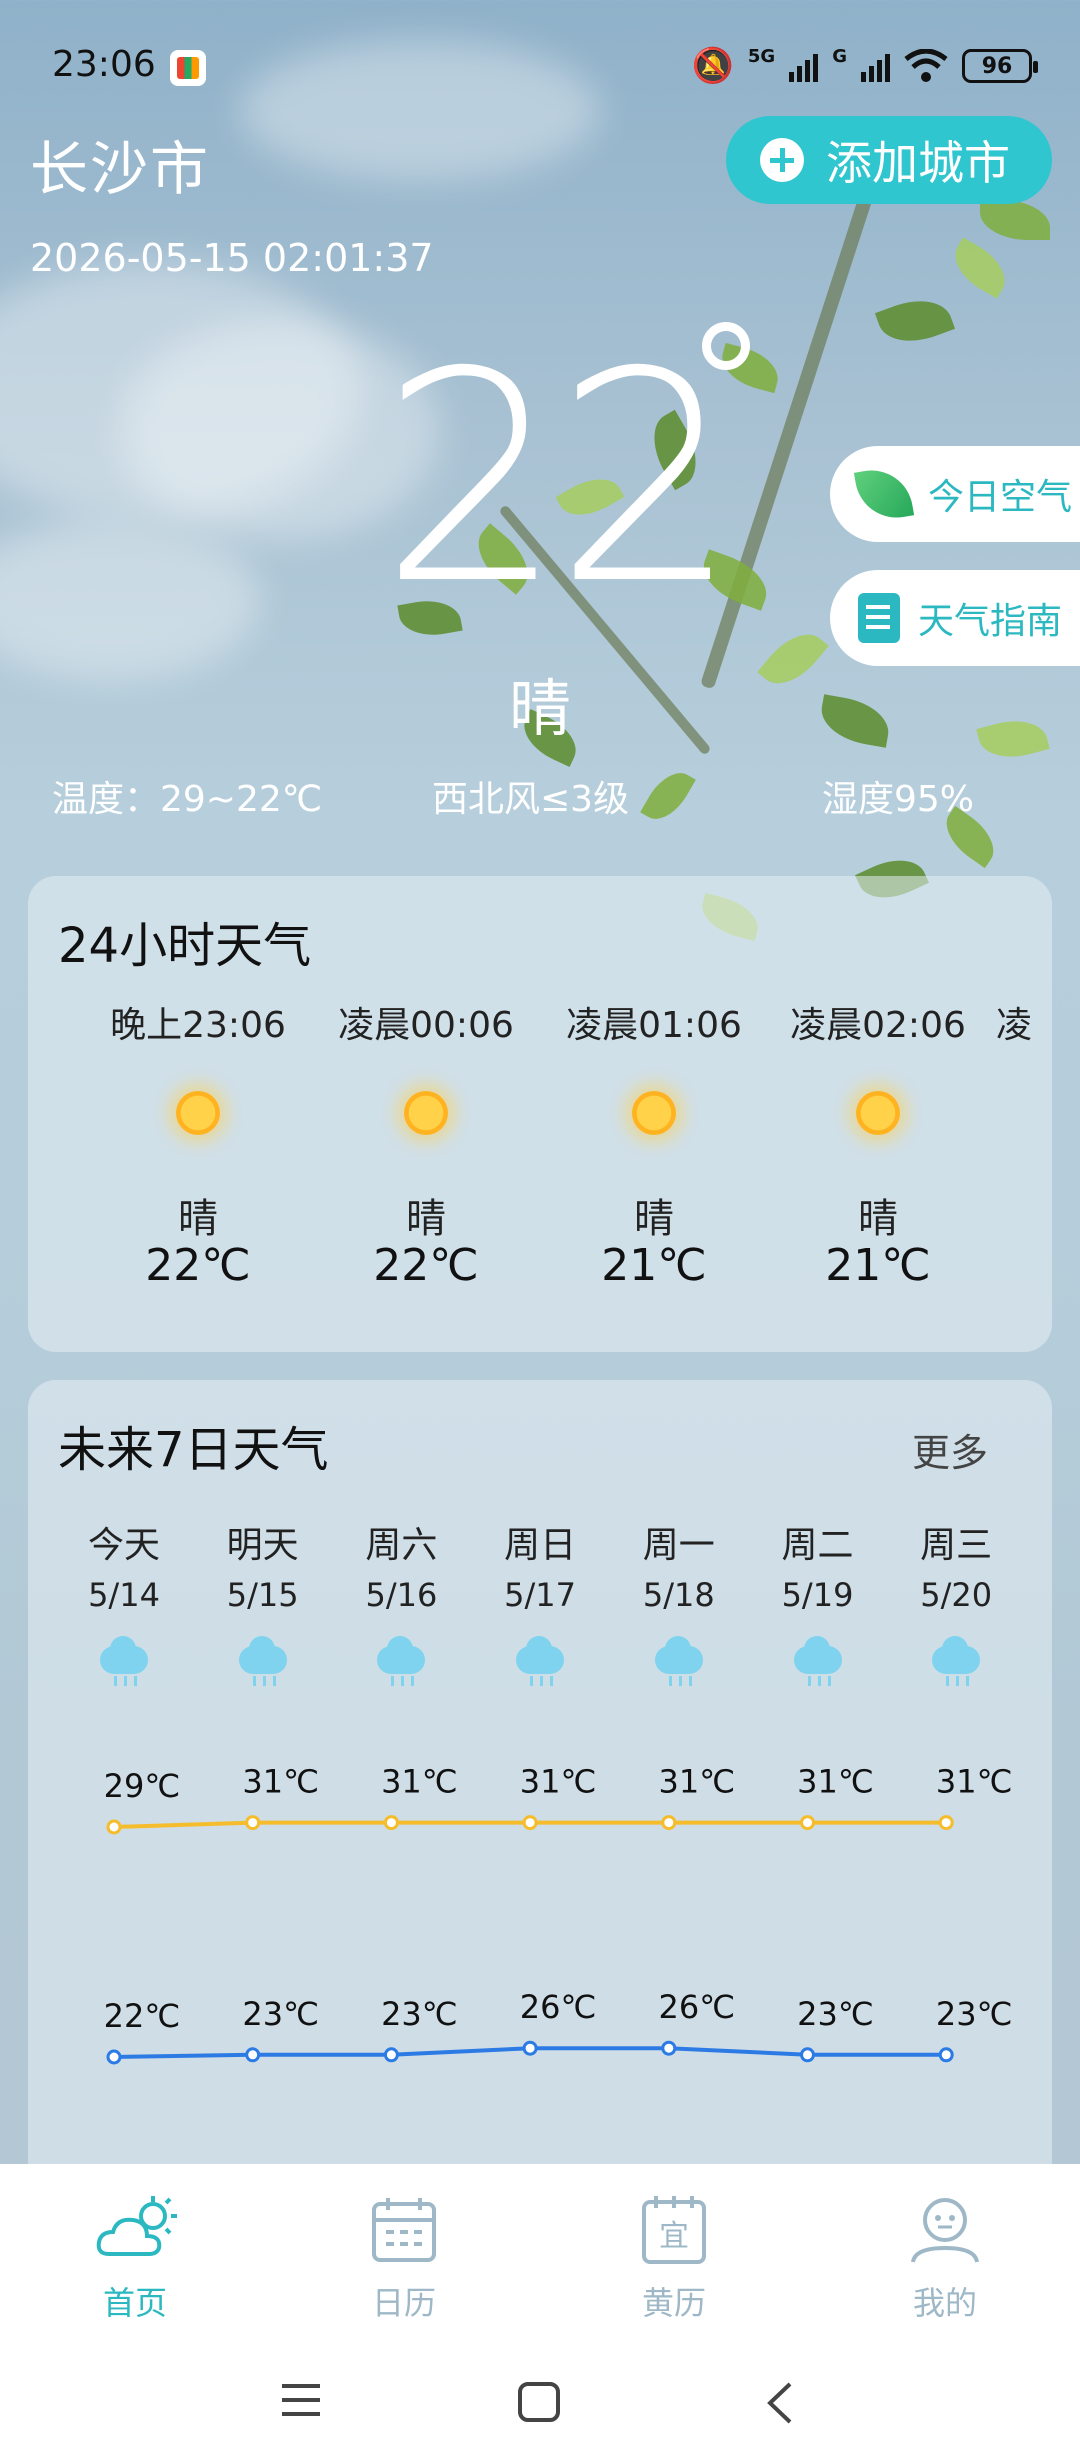  Describe the element at coordinates (879, 618) in the screenshot. I see `guide-document-icon` at that location.